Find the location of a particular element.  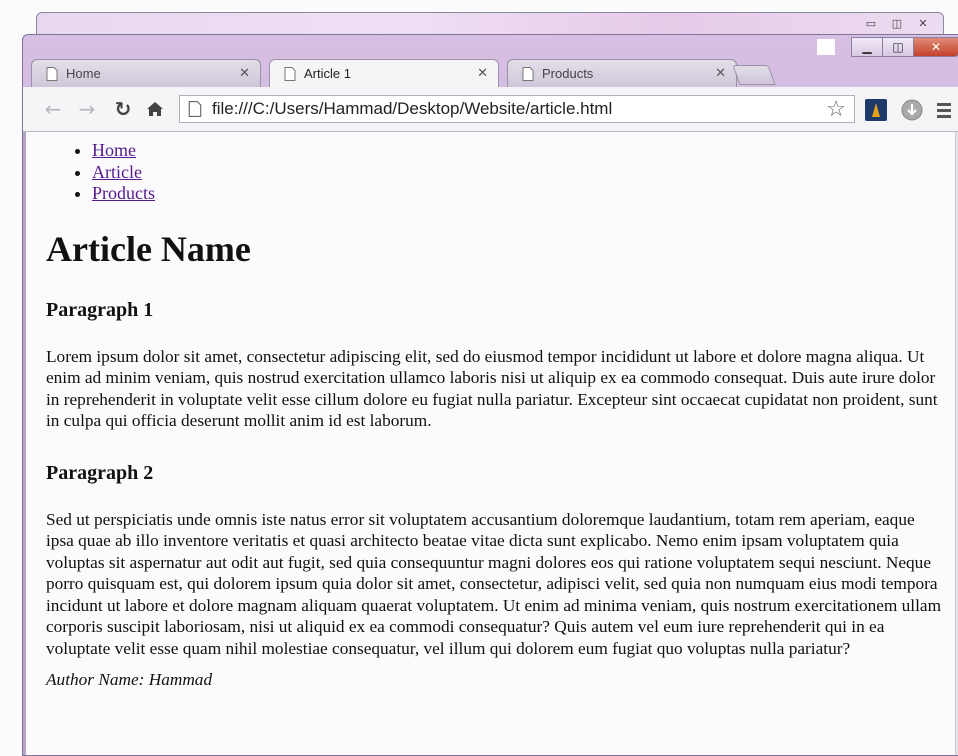

nav-link-article: Article is located at coordinates (117, 172).